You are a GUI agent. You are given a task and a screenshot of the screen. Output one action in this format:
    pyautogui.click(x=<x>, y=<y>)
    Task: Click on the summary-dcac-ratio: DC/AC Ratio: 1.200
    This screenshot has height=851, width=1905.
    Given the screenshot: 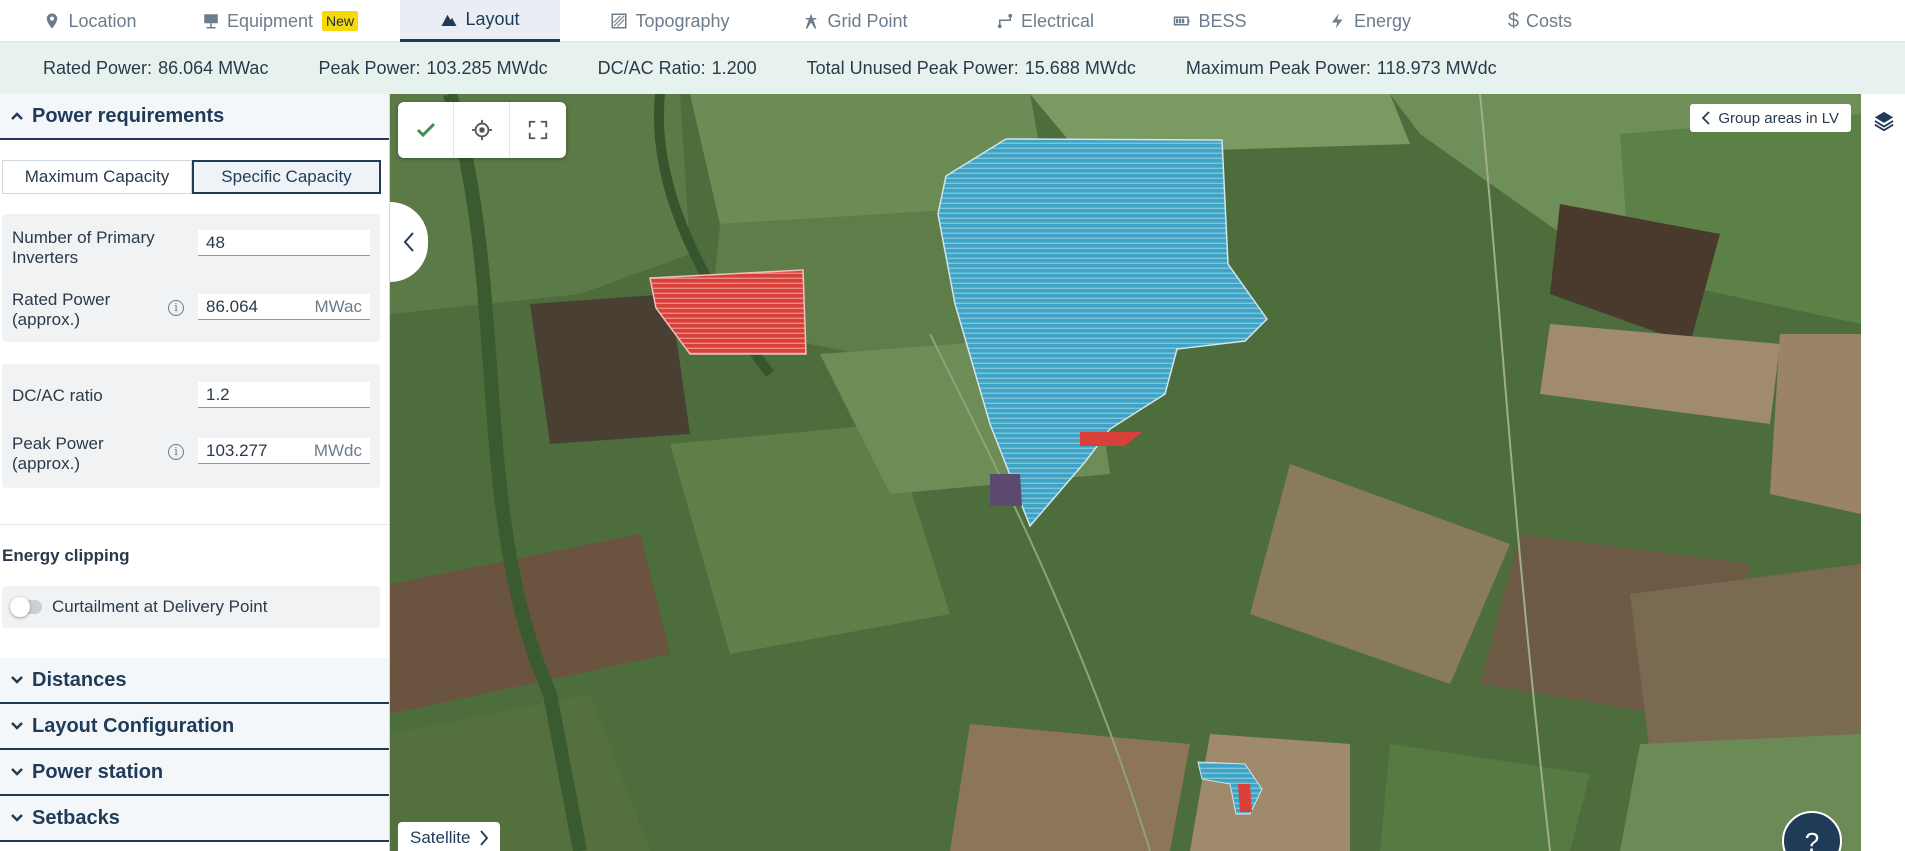 What is the action you would take?
    pyautogui.click(x=677, y=68)
    